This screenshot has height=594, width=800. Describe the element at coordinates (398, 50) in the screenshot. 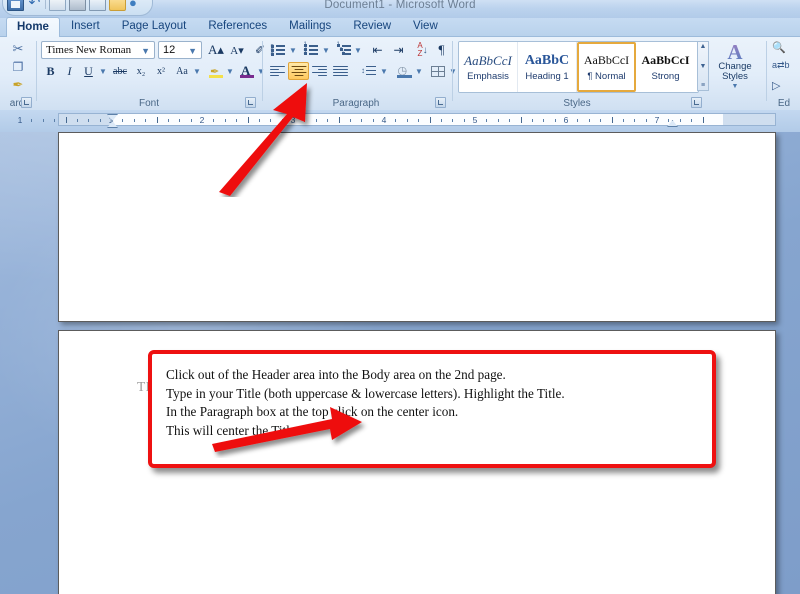

I see `increase-indent-button: ⇥` at that location.